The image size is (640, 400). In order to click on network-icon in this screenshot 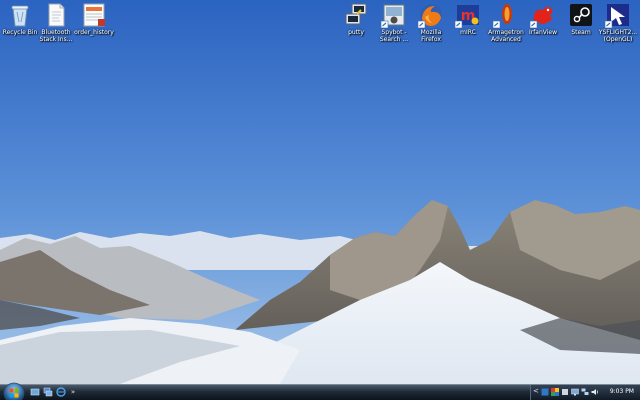, I will do `click(585, 392)`.